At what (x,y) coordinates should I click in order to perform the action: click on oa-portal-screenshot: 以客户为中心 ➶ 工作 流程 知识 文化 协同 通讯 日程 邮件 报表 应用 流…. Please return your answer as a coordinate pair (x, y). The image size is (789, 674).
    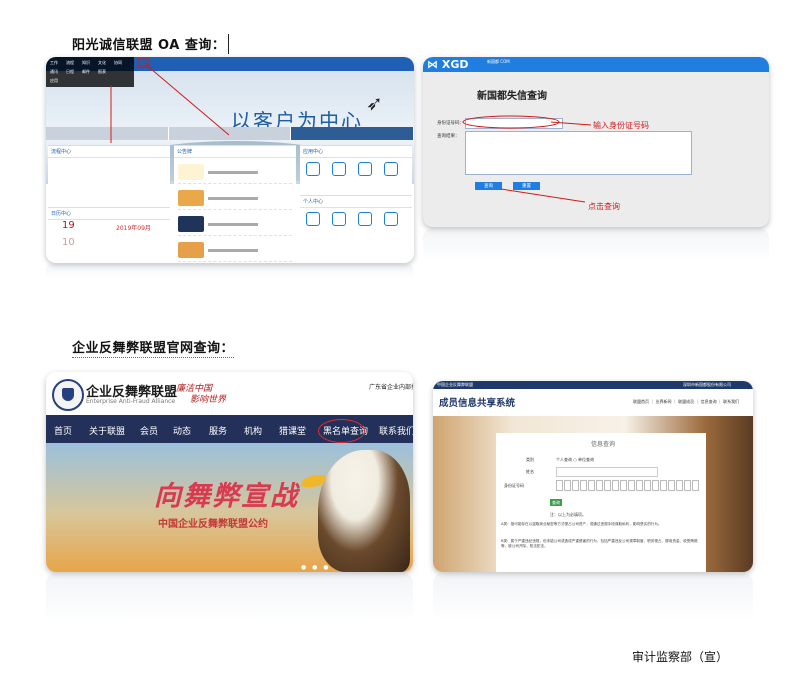
    Looking at the image, I should click on (230, 160).